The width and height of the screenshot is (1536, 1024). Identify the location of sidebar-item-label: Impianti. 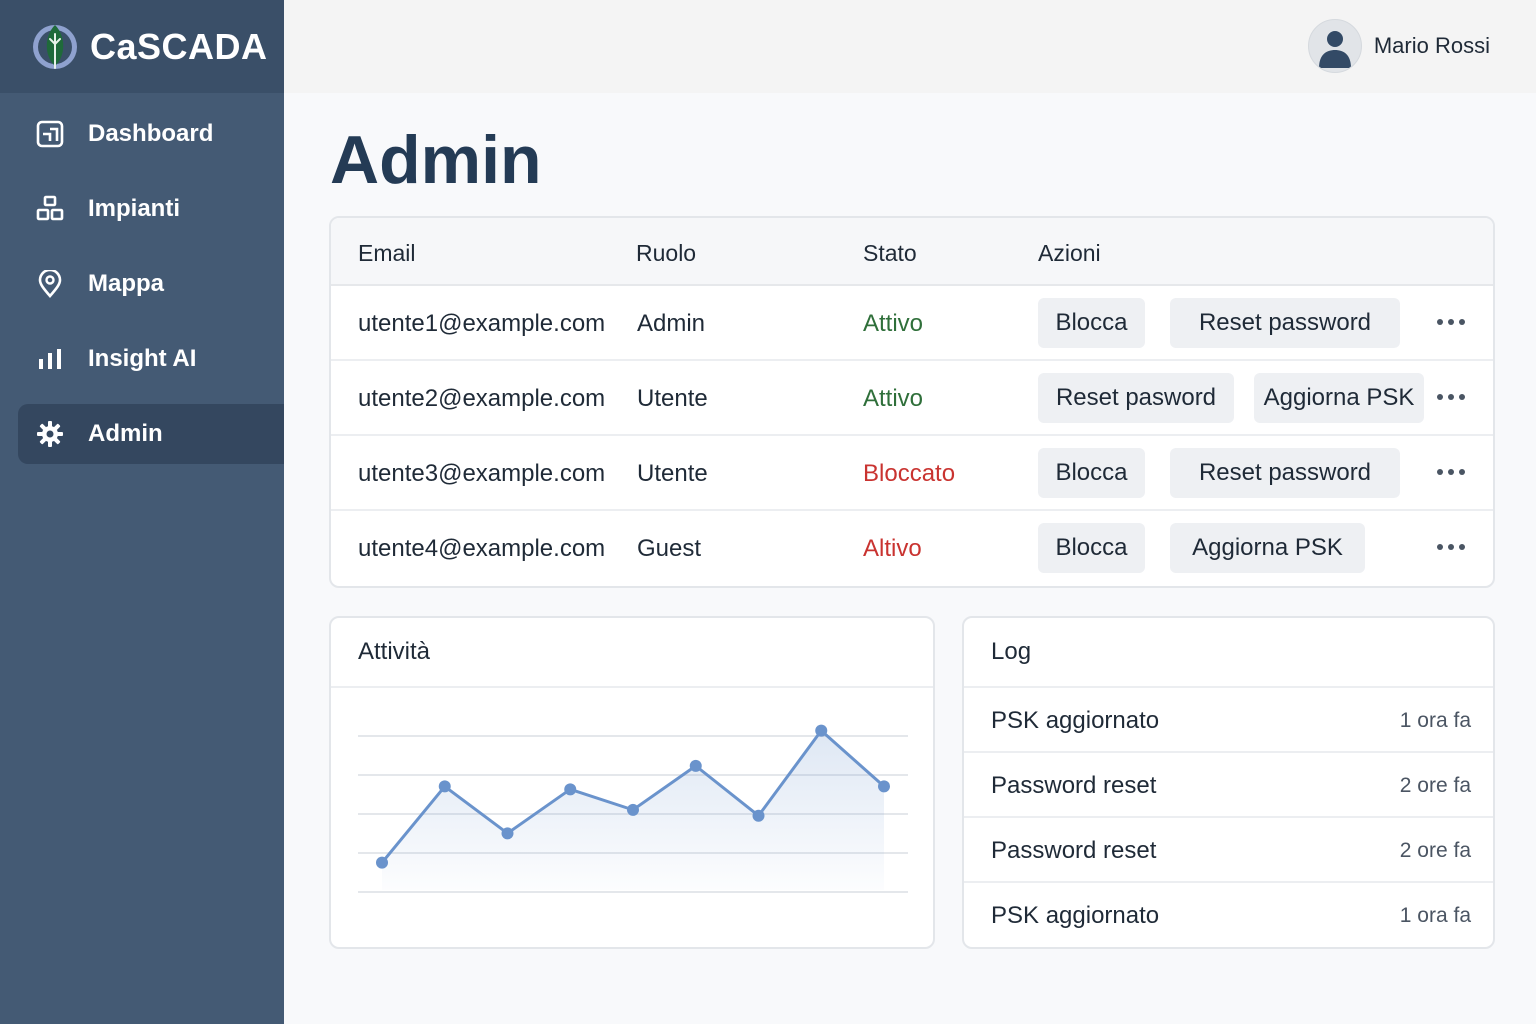
(134, 208).